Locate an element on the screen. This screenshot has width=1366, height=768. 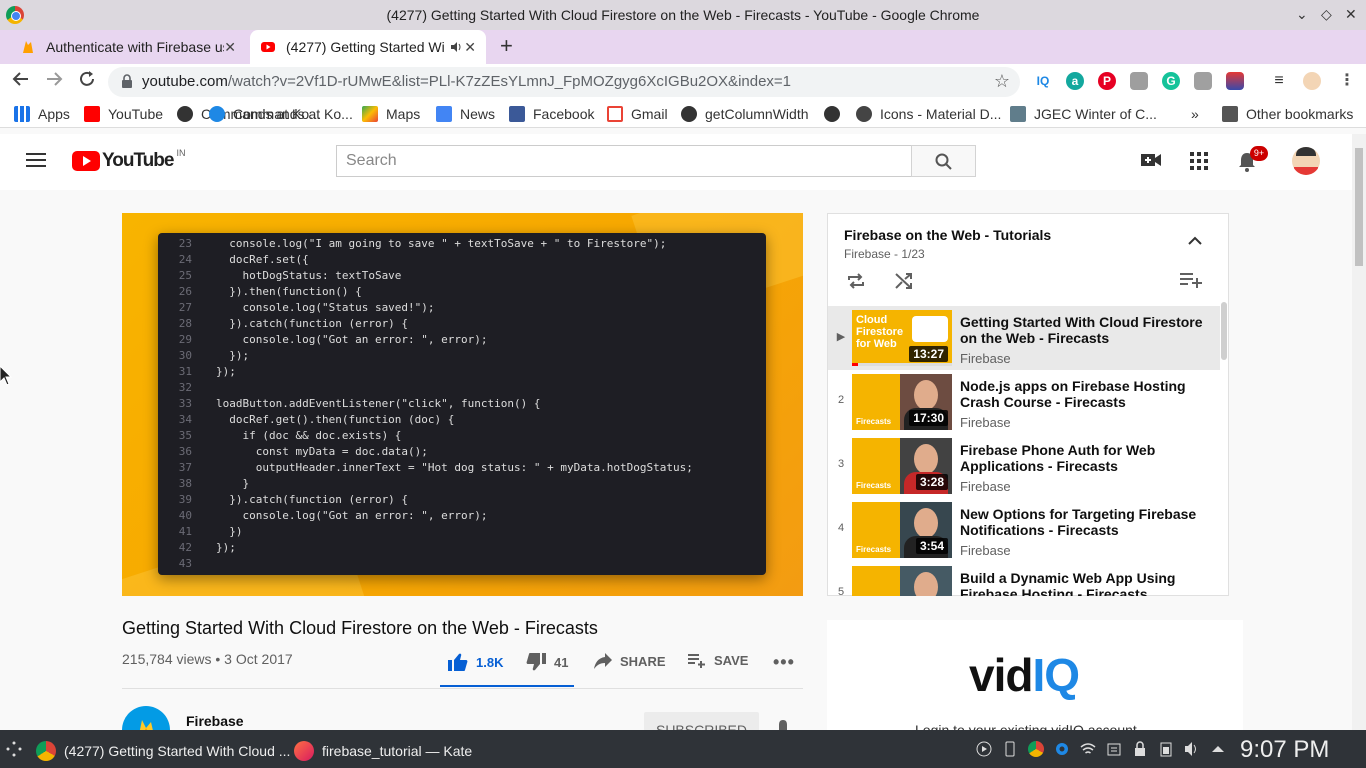
guide-menu-icon is located at coordinates (36, 160).